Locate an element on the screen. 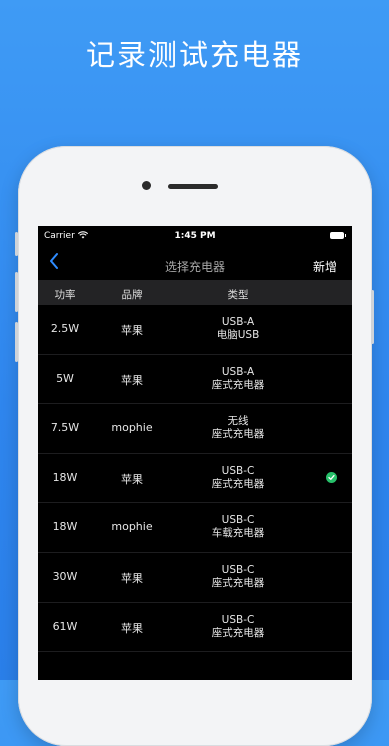 The image size is (389, 746). status-time: 1:45 PM is located at coordinates (195, 236).